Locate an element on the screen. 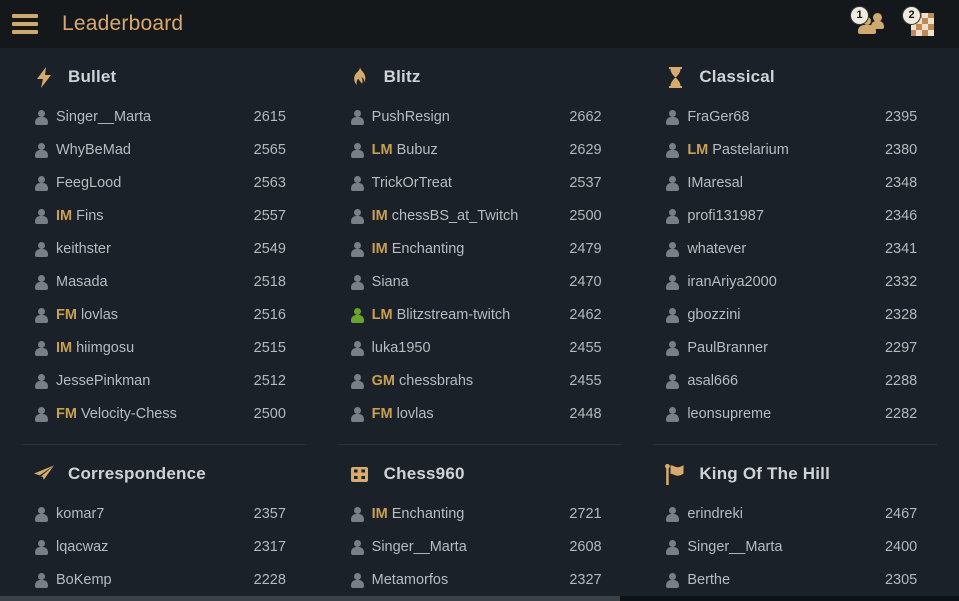 This screenshot has width=959, height=601. scrollbar-thumb is located at coordinates (310, 598).